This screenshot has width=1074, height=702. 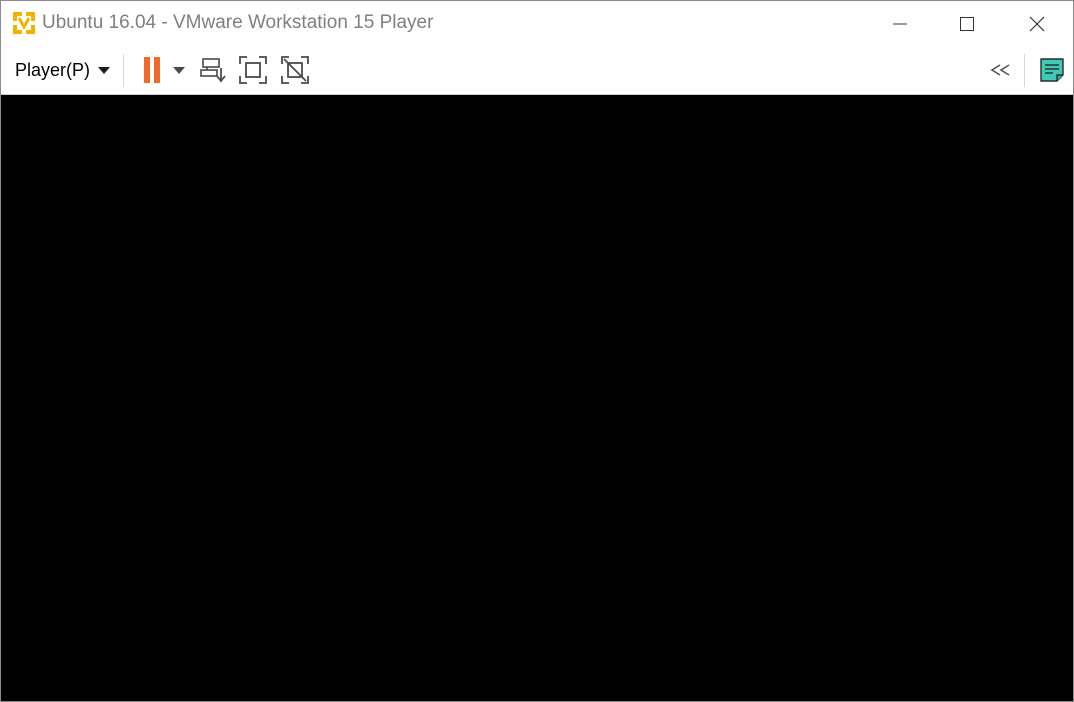 I want to click on player-menu: Player(P), so click(x=62, y=70).